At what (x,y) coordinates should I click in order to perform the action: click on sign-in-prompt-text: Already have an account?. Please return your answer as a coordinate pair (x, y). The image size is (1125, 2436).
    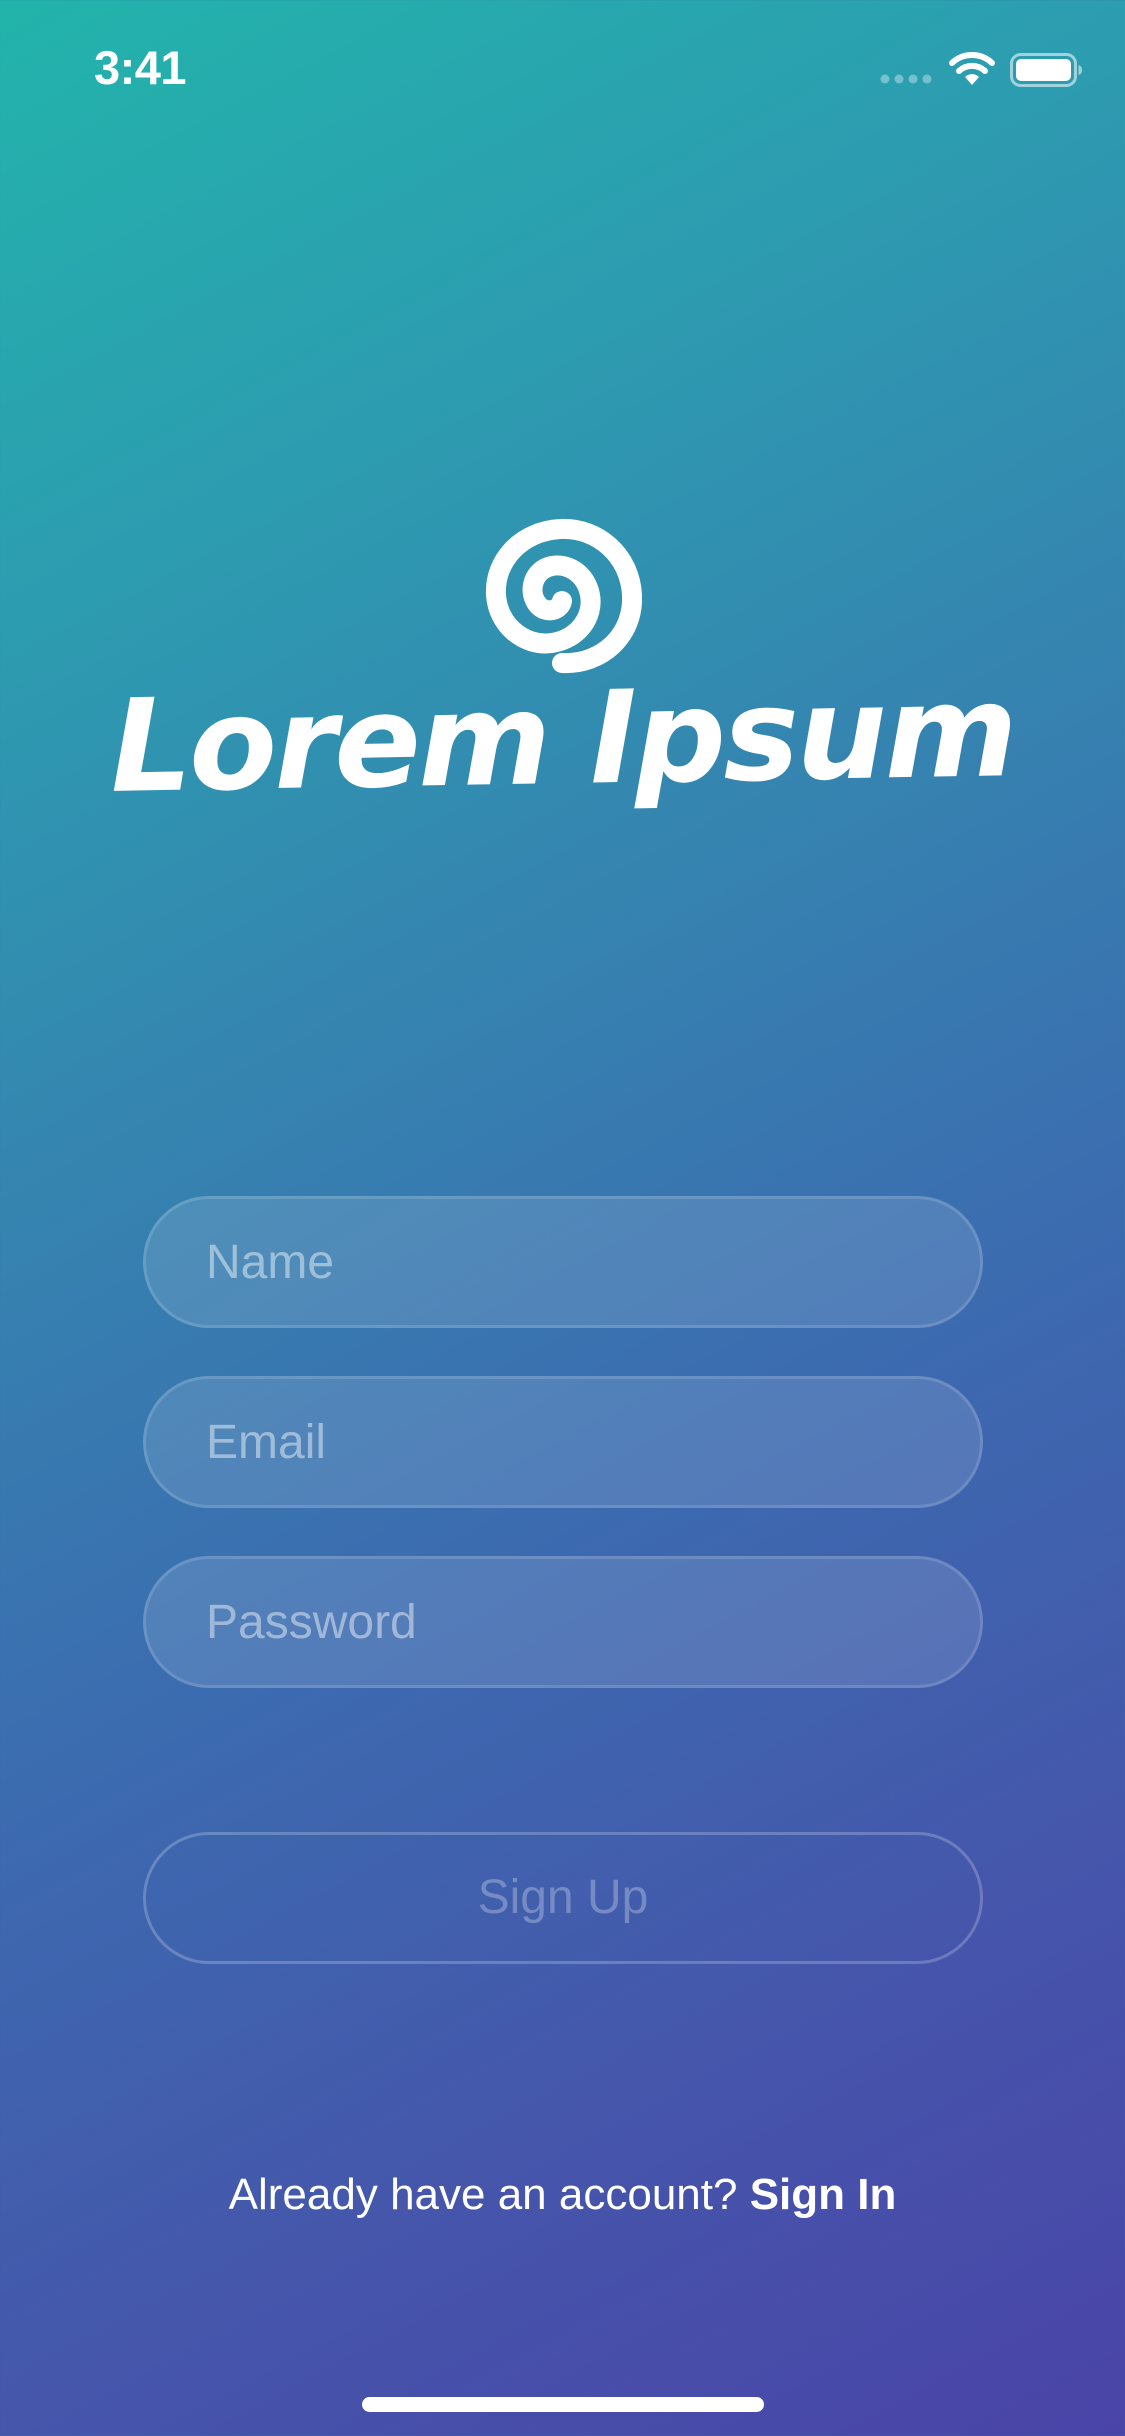
    Looking at the image, I should click on (483, 2194).